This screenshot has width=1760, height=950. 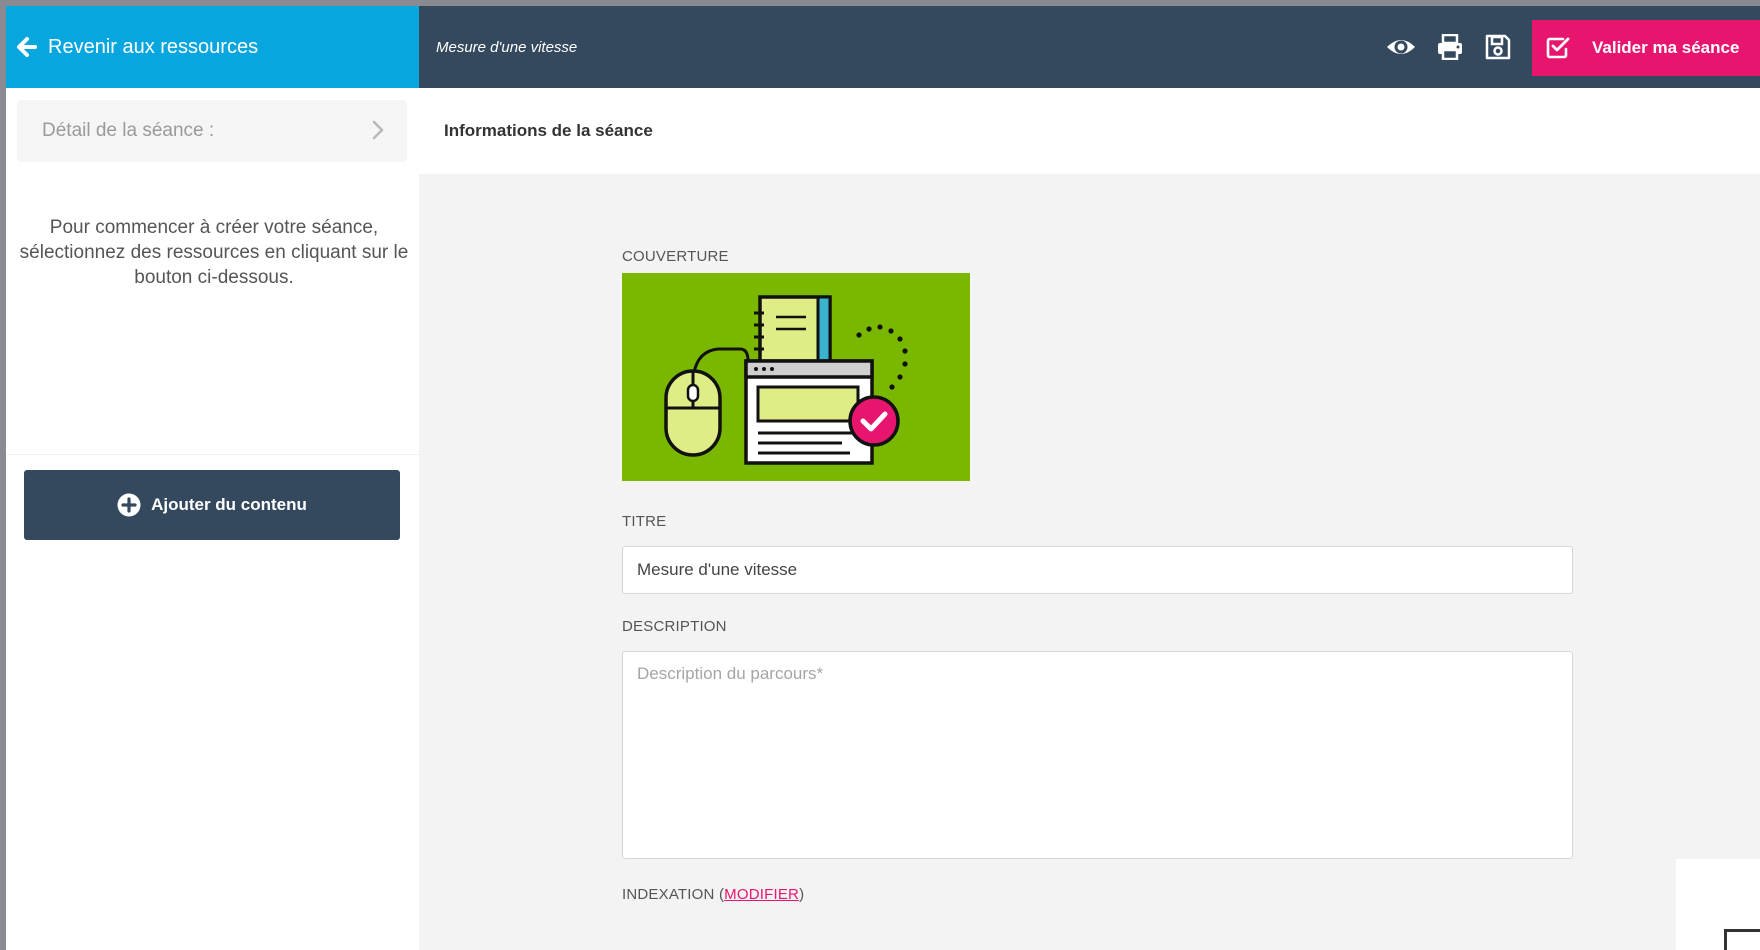 What do you see at coordinates (786, 380) in the screenshot?
I see `cover-illustration` at bounding box center [786, 380].